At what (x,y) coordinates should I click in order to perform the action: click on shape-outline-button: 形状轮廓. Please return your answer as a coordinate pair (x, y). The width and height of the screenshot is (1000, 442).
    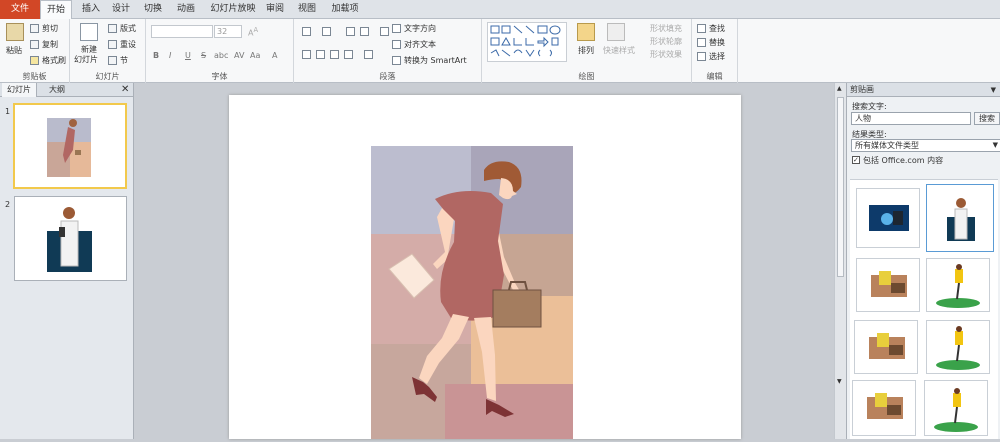
    Looking at the image, I should click on (666, 41).